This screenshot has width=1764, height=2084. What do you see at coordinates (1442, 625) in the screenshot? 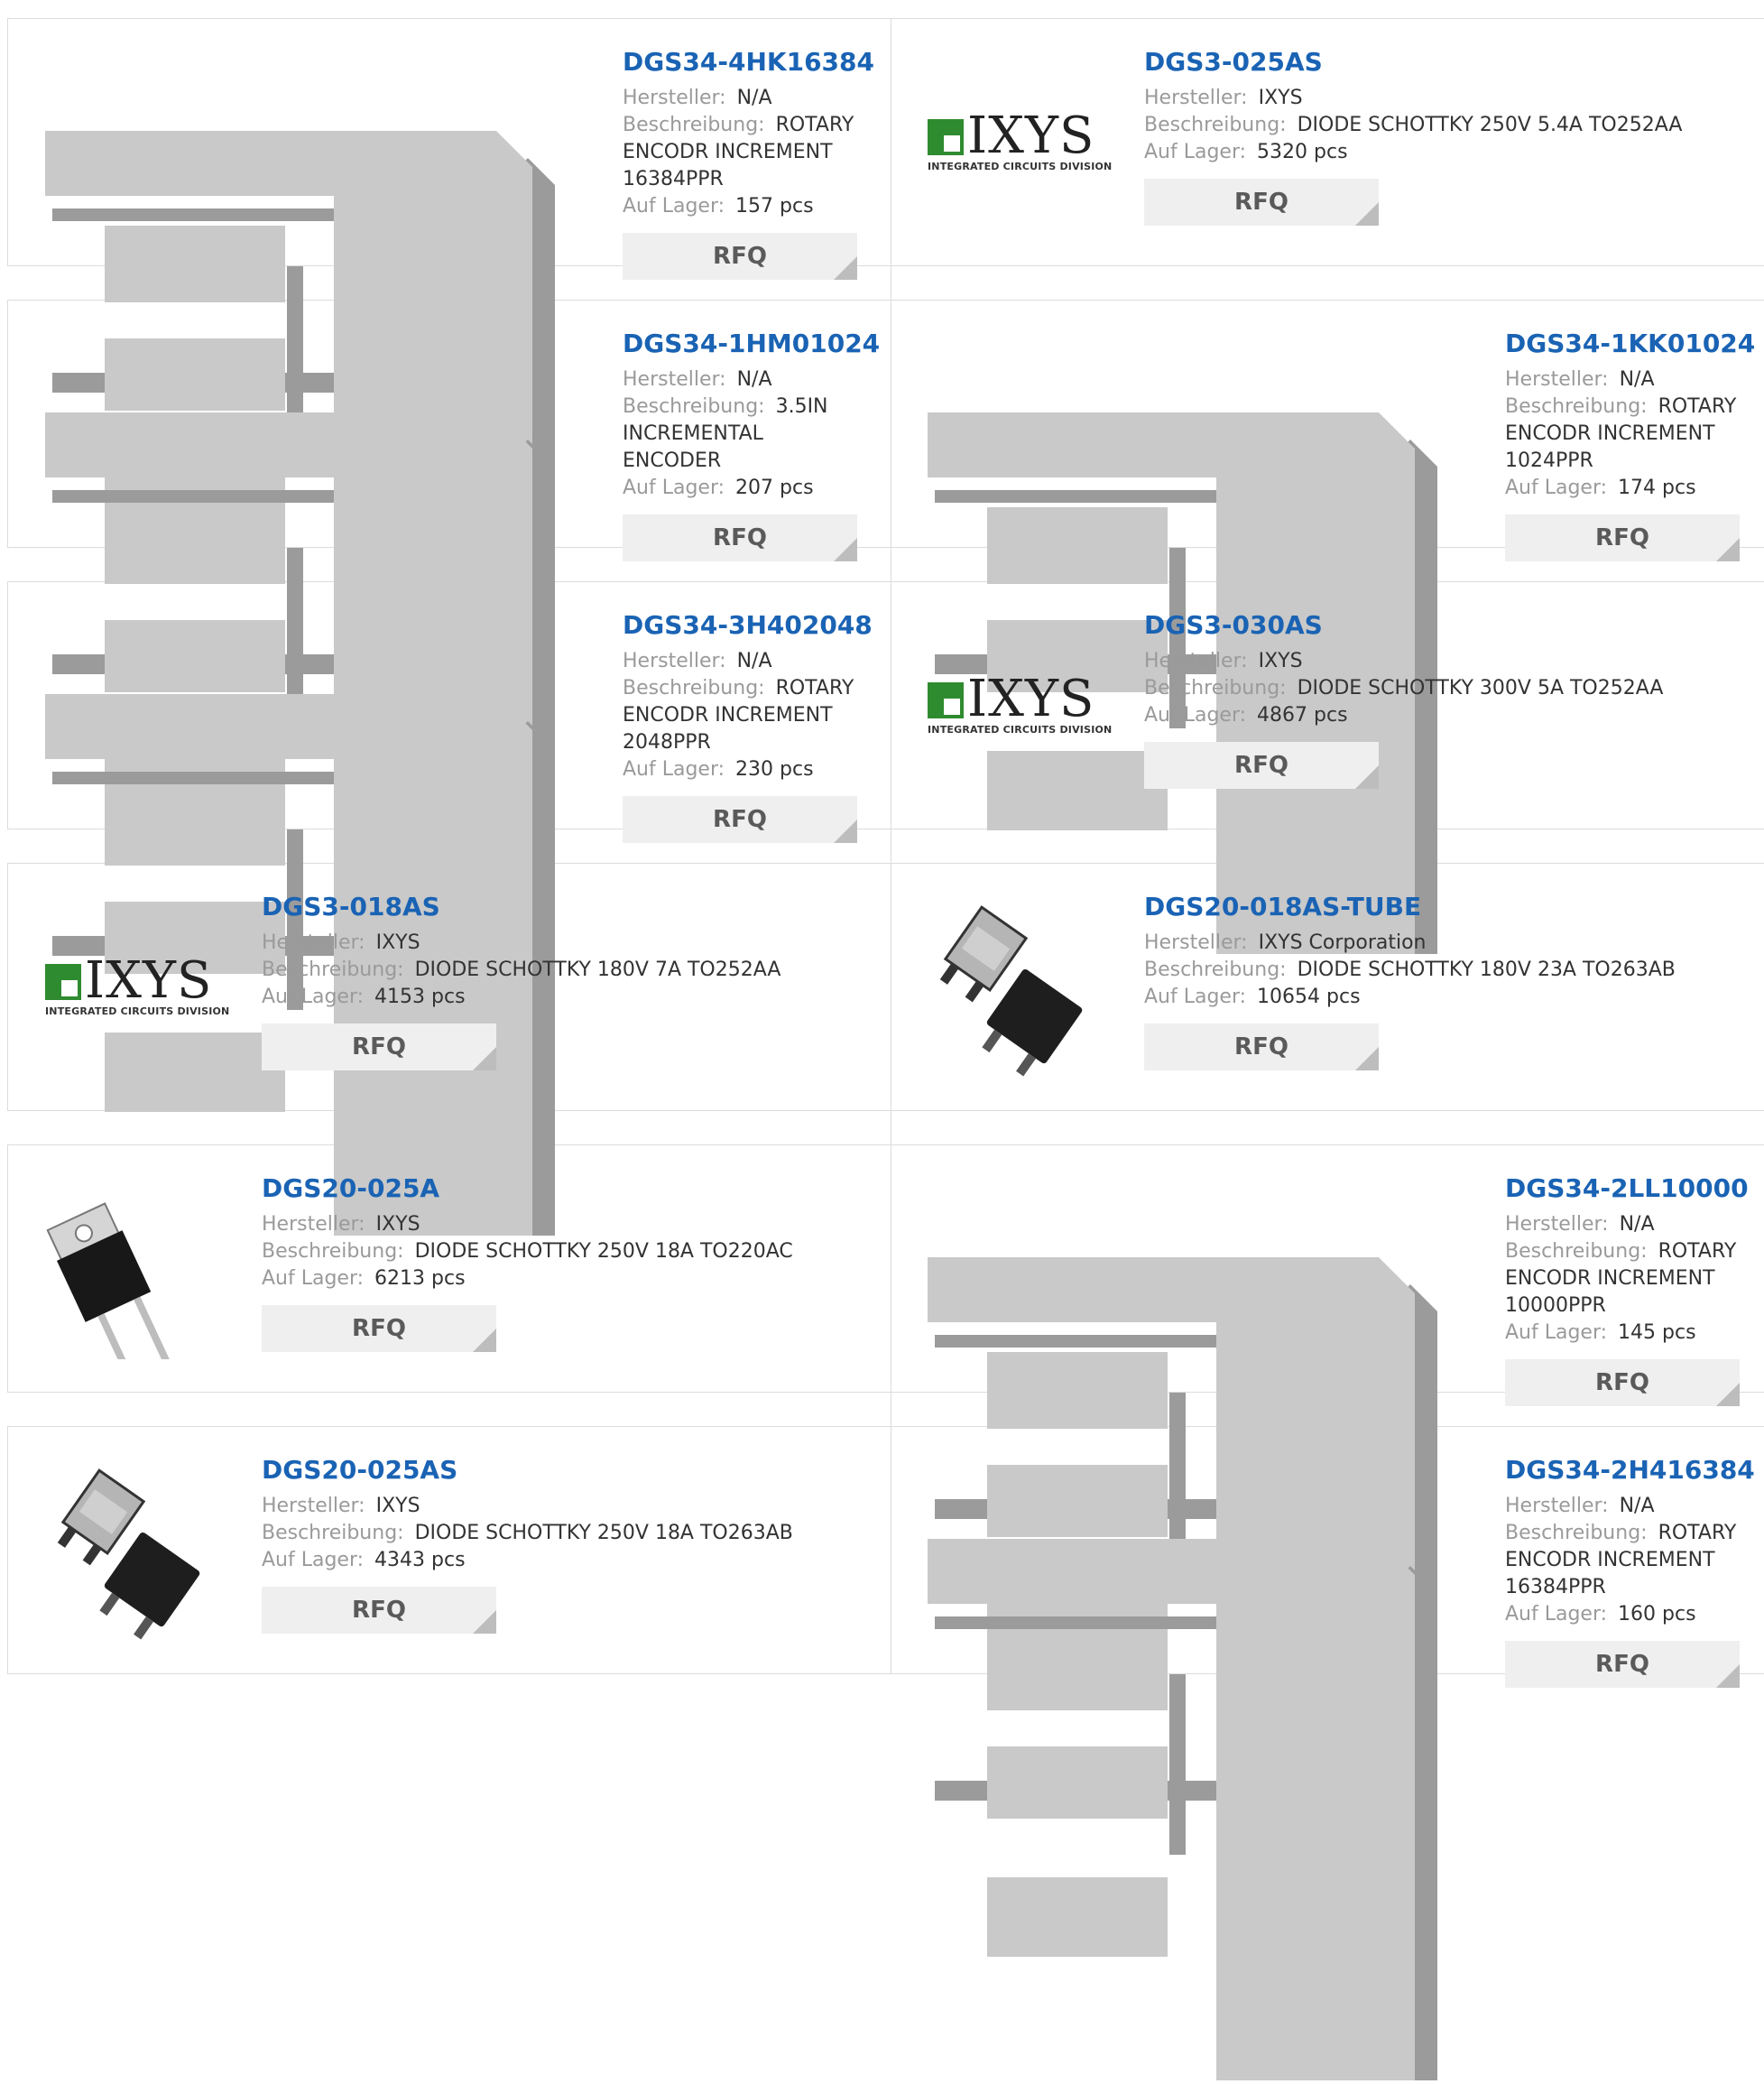
I see `product-part-number-link: DGS3-030AS` at bounding box center [1442, 625].